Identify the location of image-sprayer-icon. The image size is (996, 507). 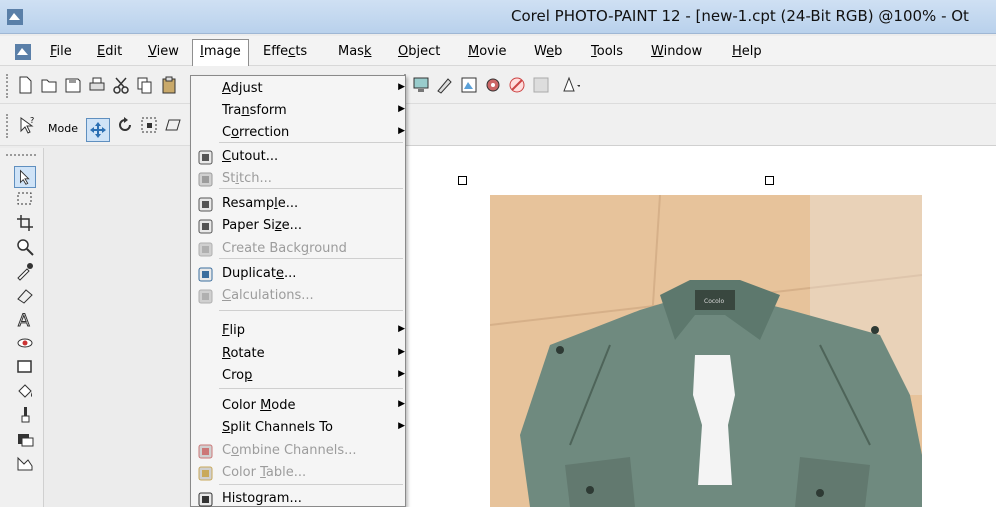
(25, 439).